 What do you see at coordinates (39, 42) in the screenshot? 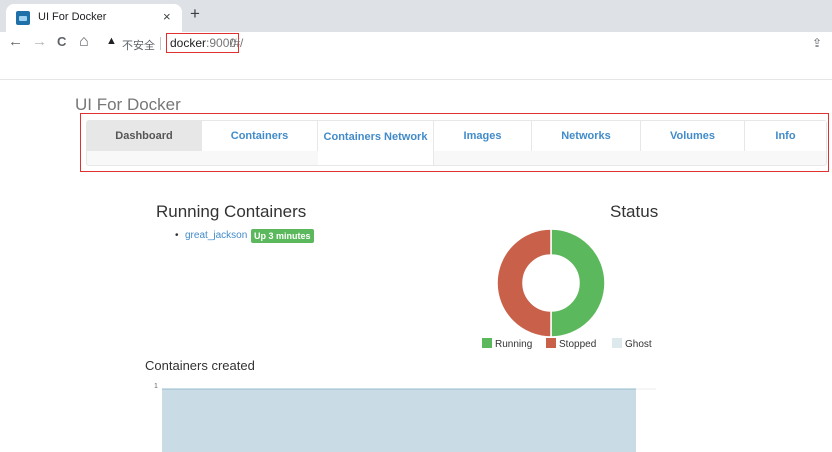
I see `forward-arrow-icon: →` at bounding box center [39, 42].